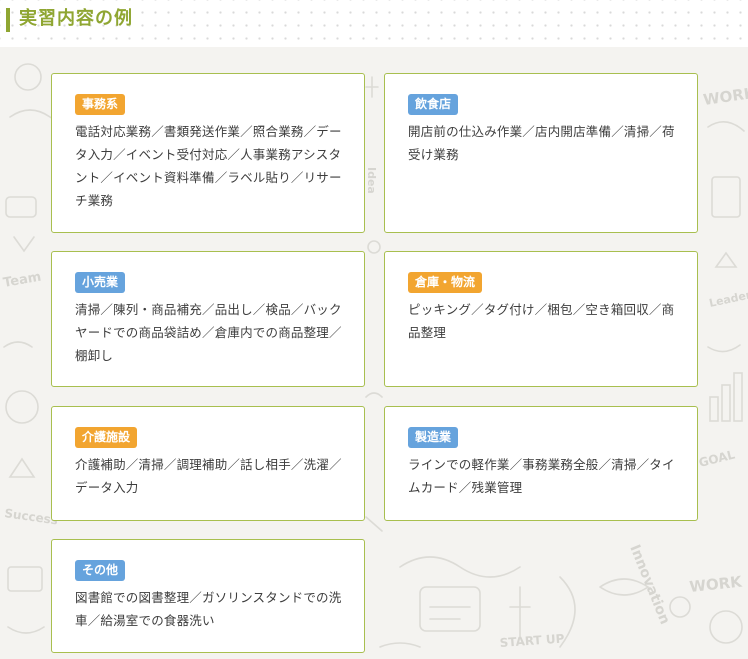  I want to click on section-header: 実習内容の例, so click(374, 22).